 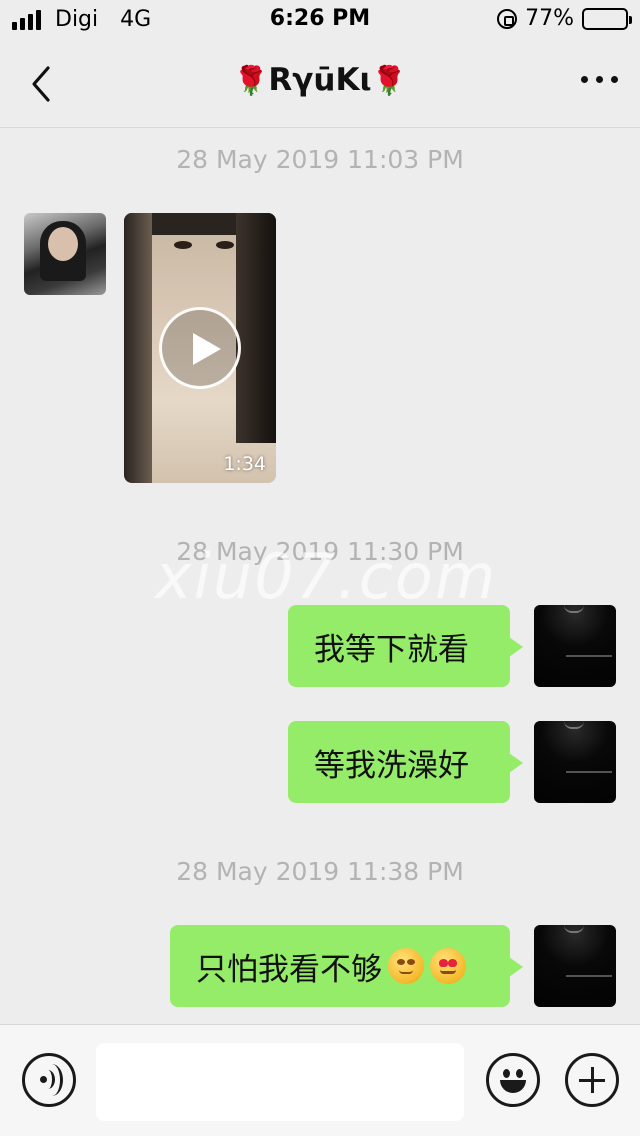 What do you see at coordinates (391, 649) in the screenshot?
I see `message-text: 我等下就看` at bounding box center [391, 649].